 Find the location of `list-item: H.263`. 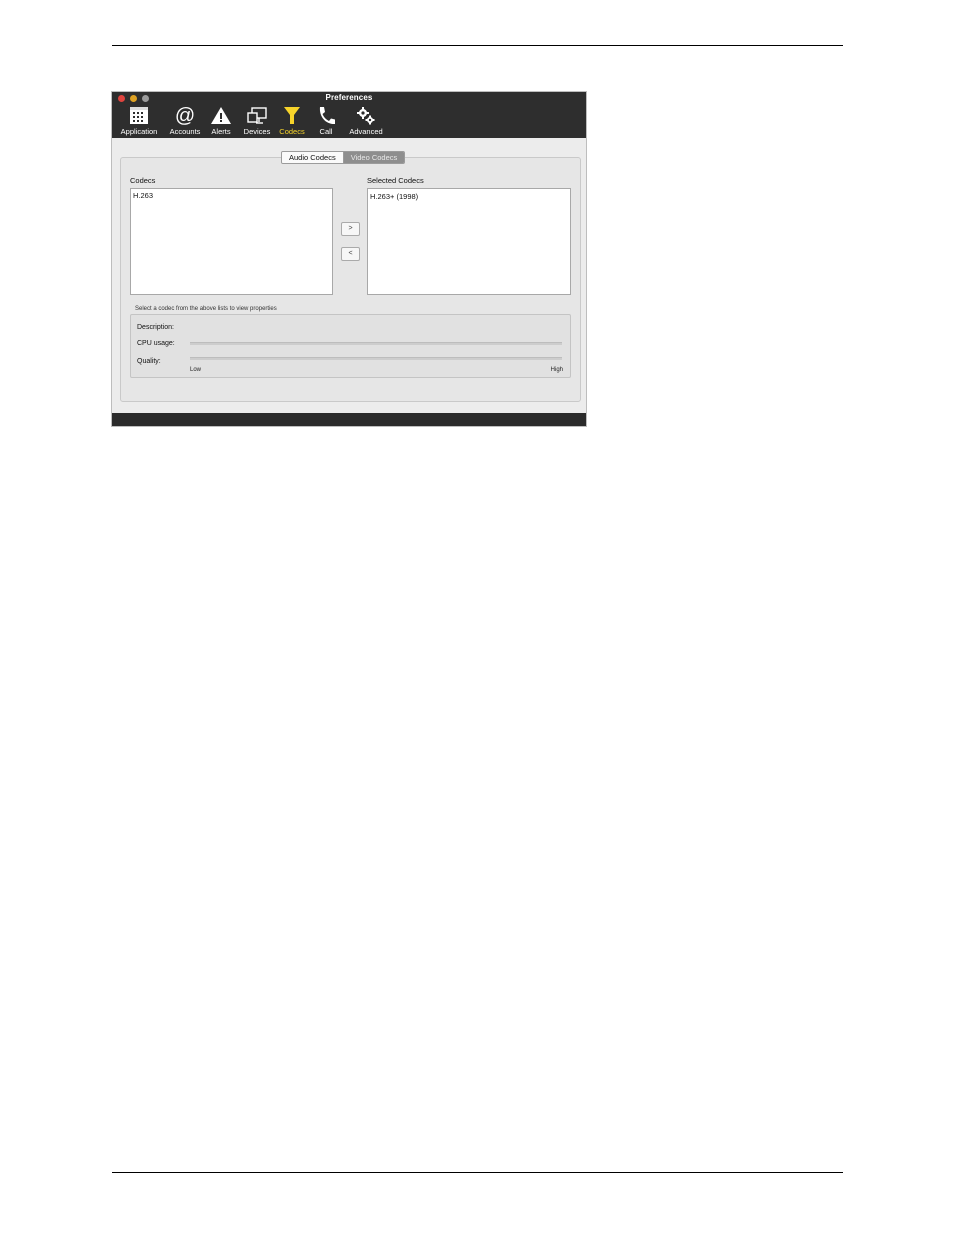

list-item: H.263 is located at coordinates (231, 195).